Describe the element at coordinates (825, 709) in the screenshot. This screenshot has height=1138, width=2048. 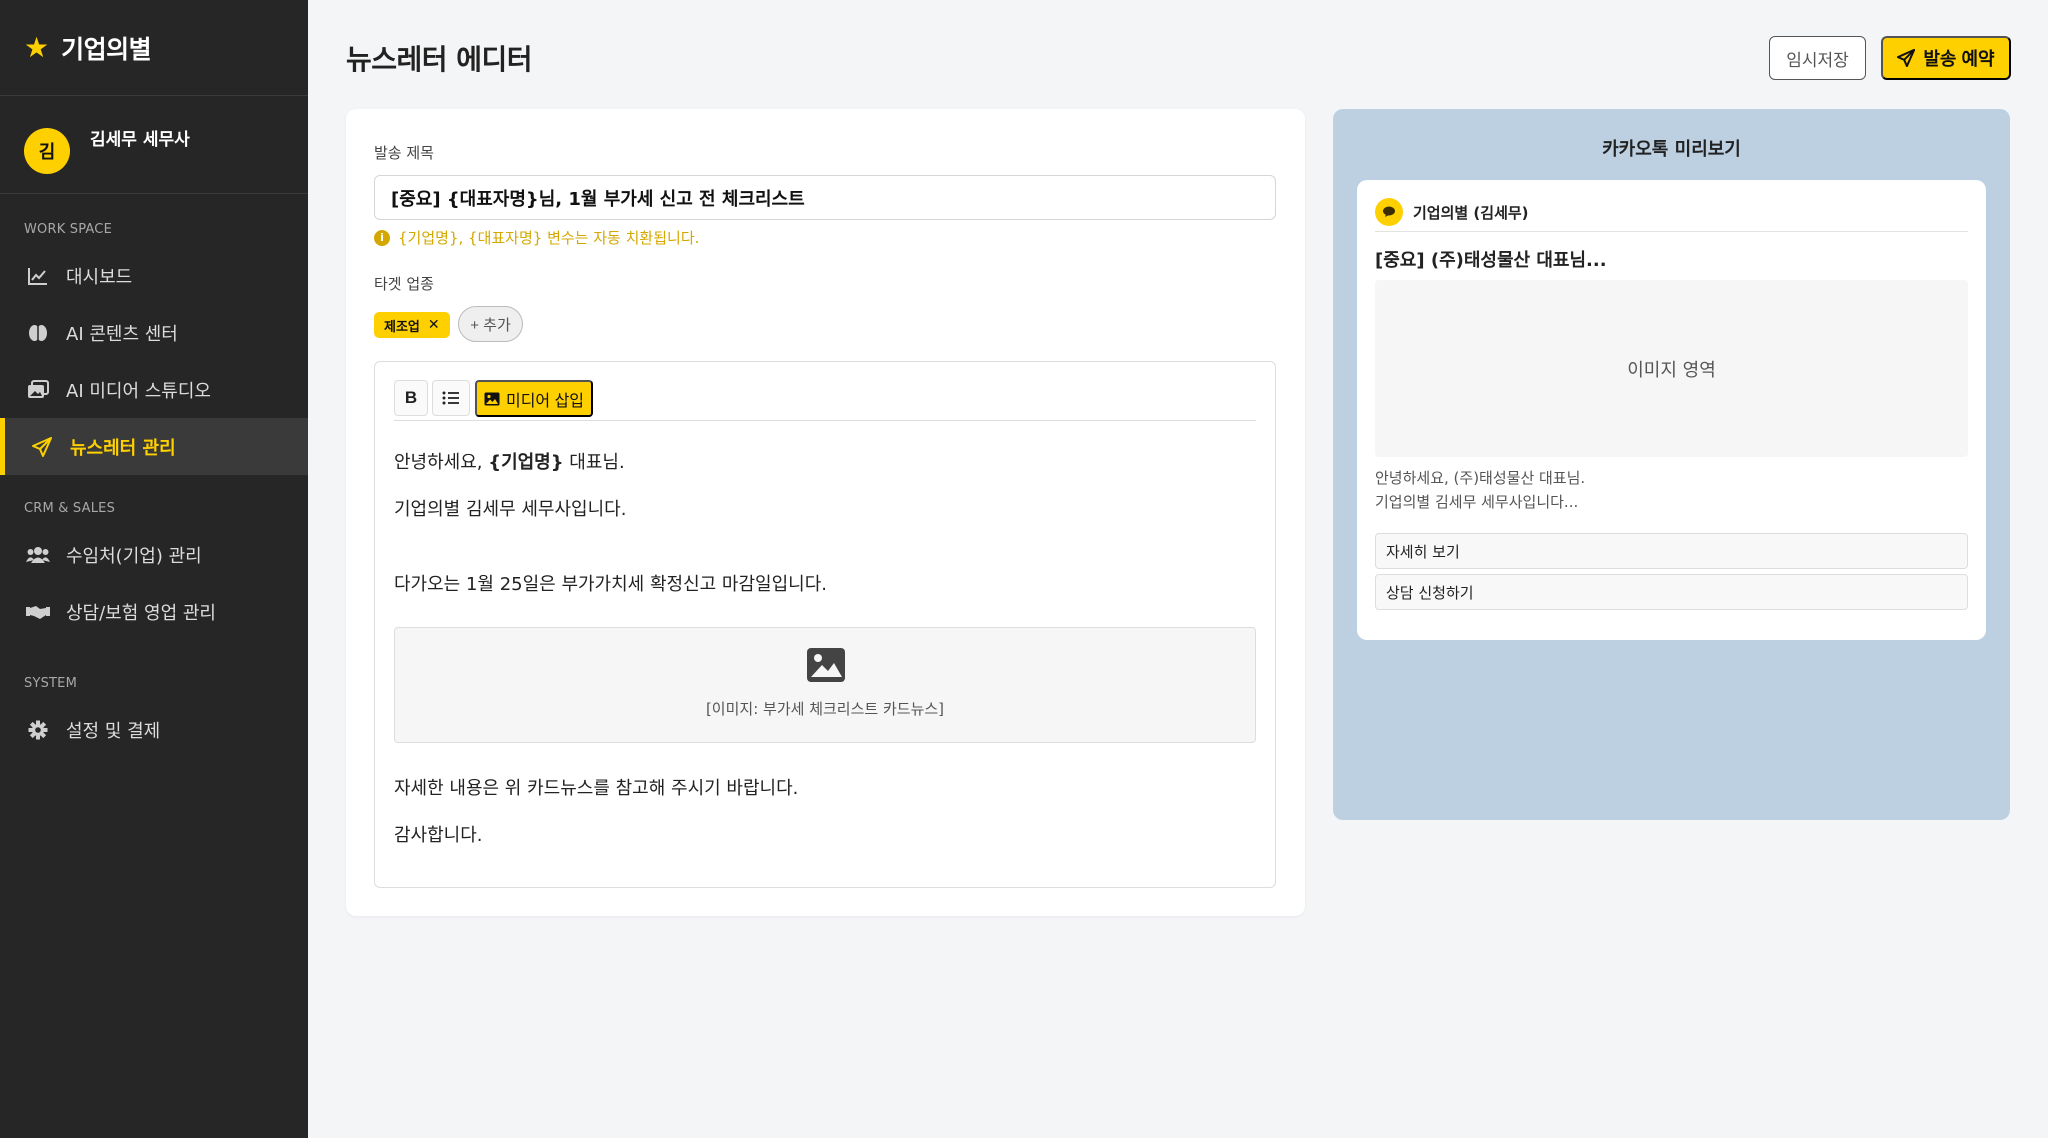
I see `image-caption: [이미지: 부가세 체크리스트 카드뉴스]` at that location.